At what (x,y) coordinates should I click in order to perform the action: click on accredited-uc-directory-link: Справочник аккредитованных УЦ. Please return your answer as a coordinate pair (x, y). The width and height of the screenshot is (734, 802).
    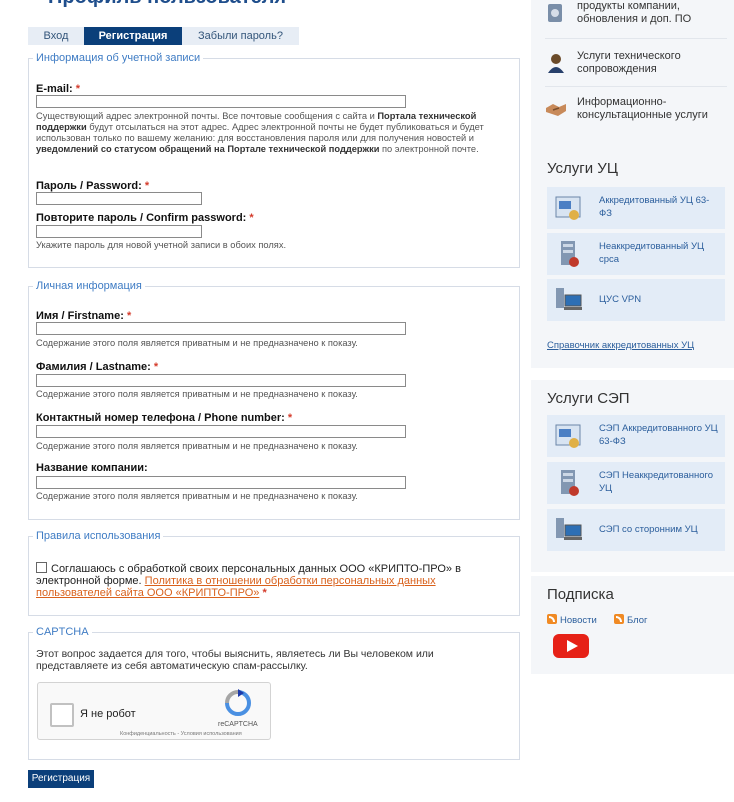
    Looking at the image, I should click on (620, 345).